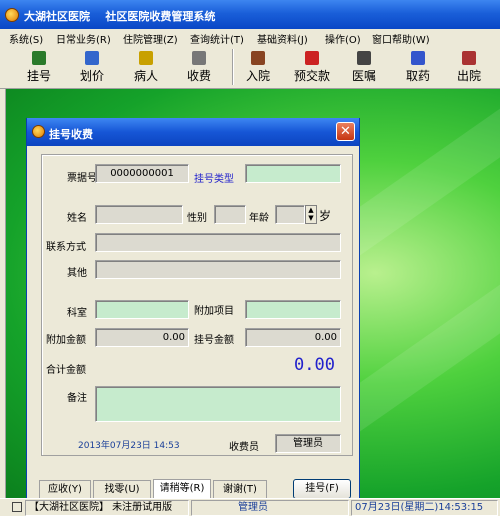 The width and height of the screenshot is (500, 516). Describe the element at coordinates (38, 131) in the screenshot. I see `dialog-app-icon` at that location.